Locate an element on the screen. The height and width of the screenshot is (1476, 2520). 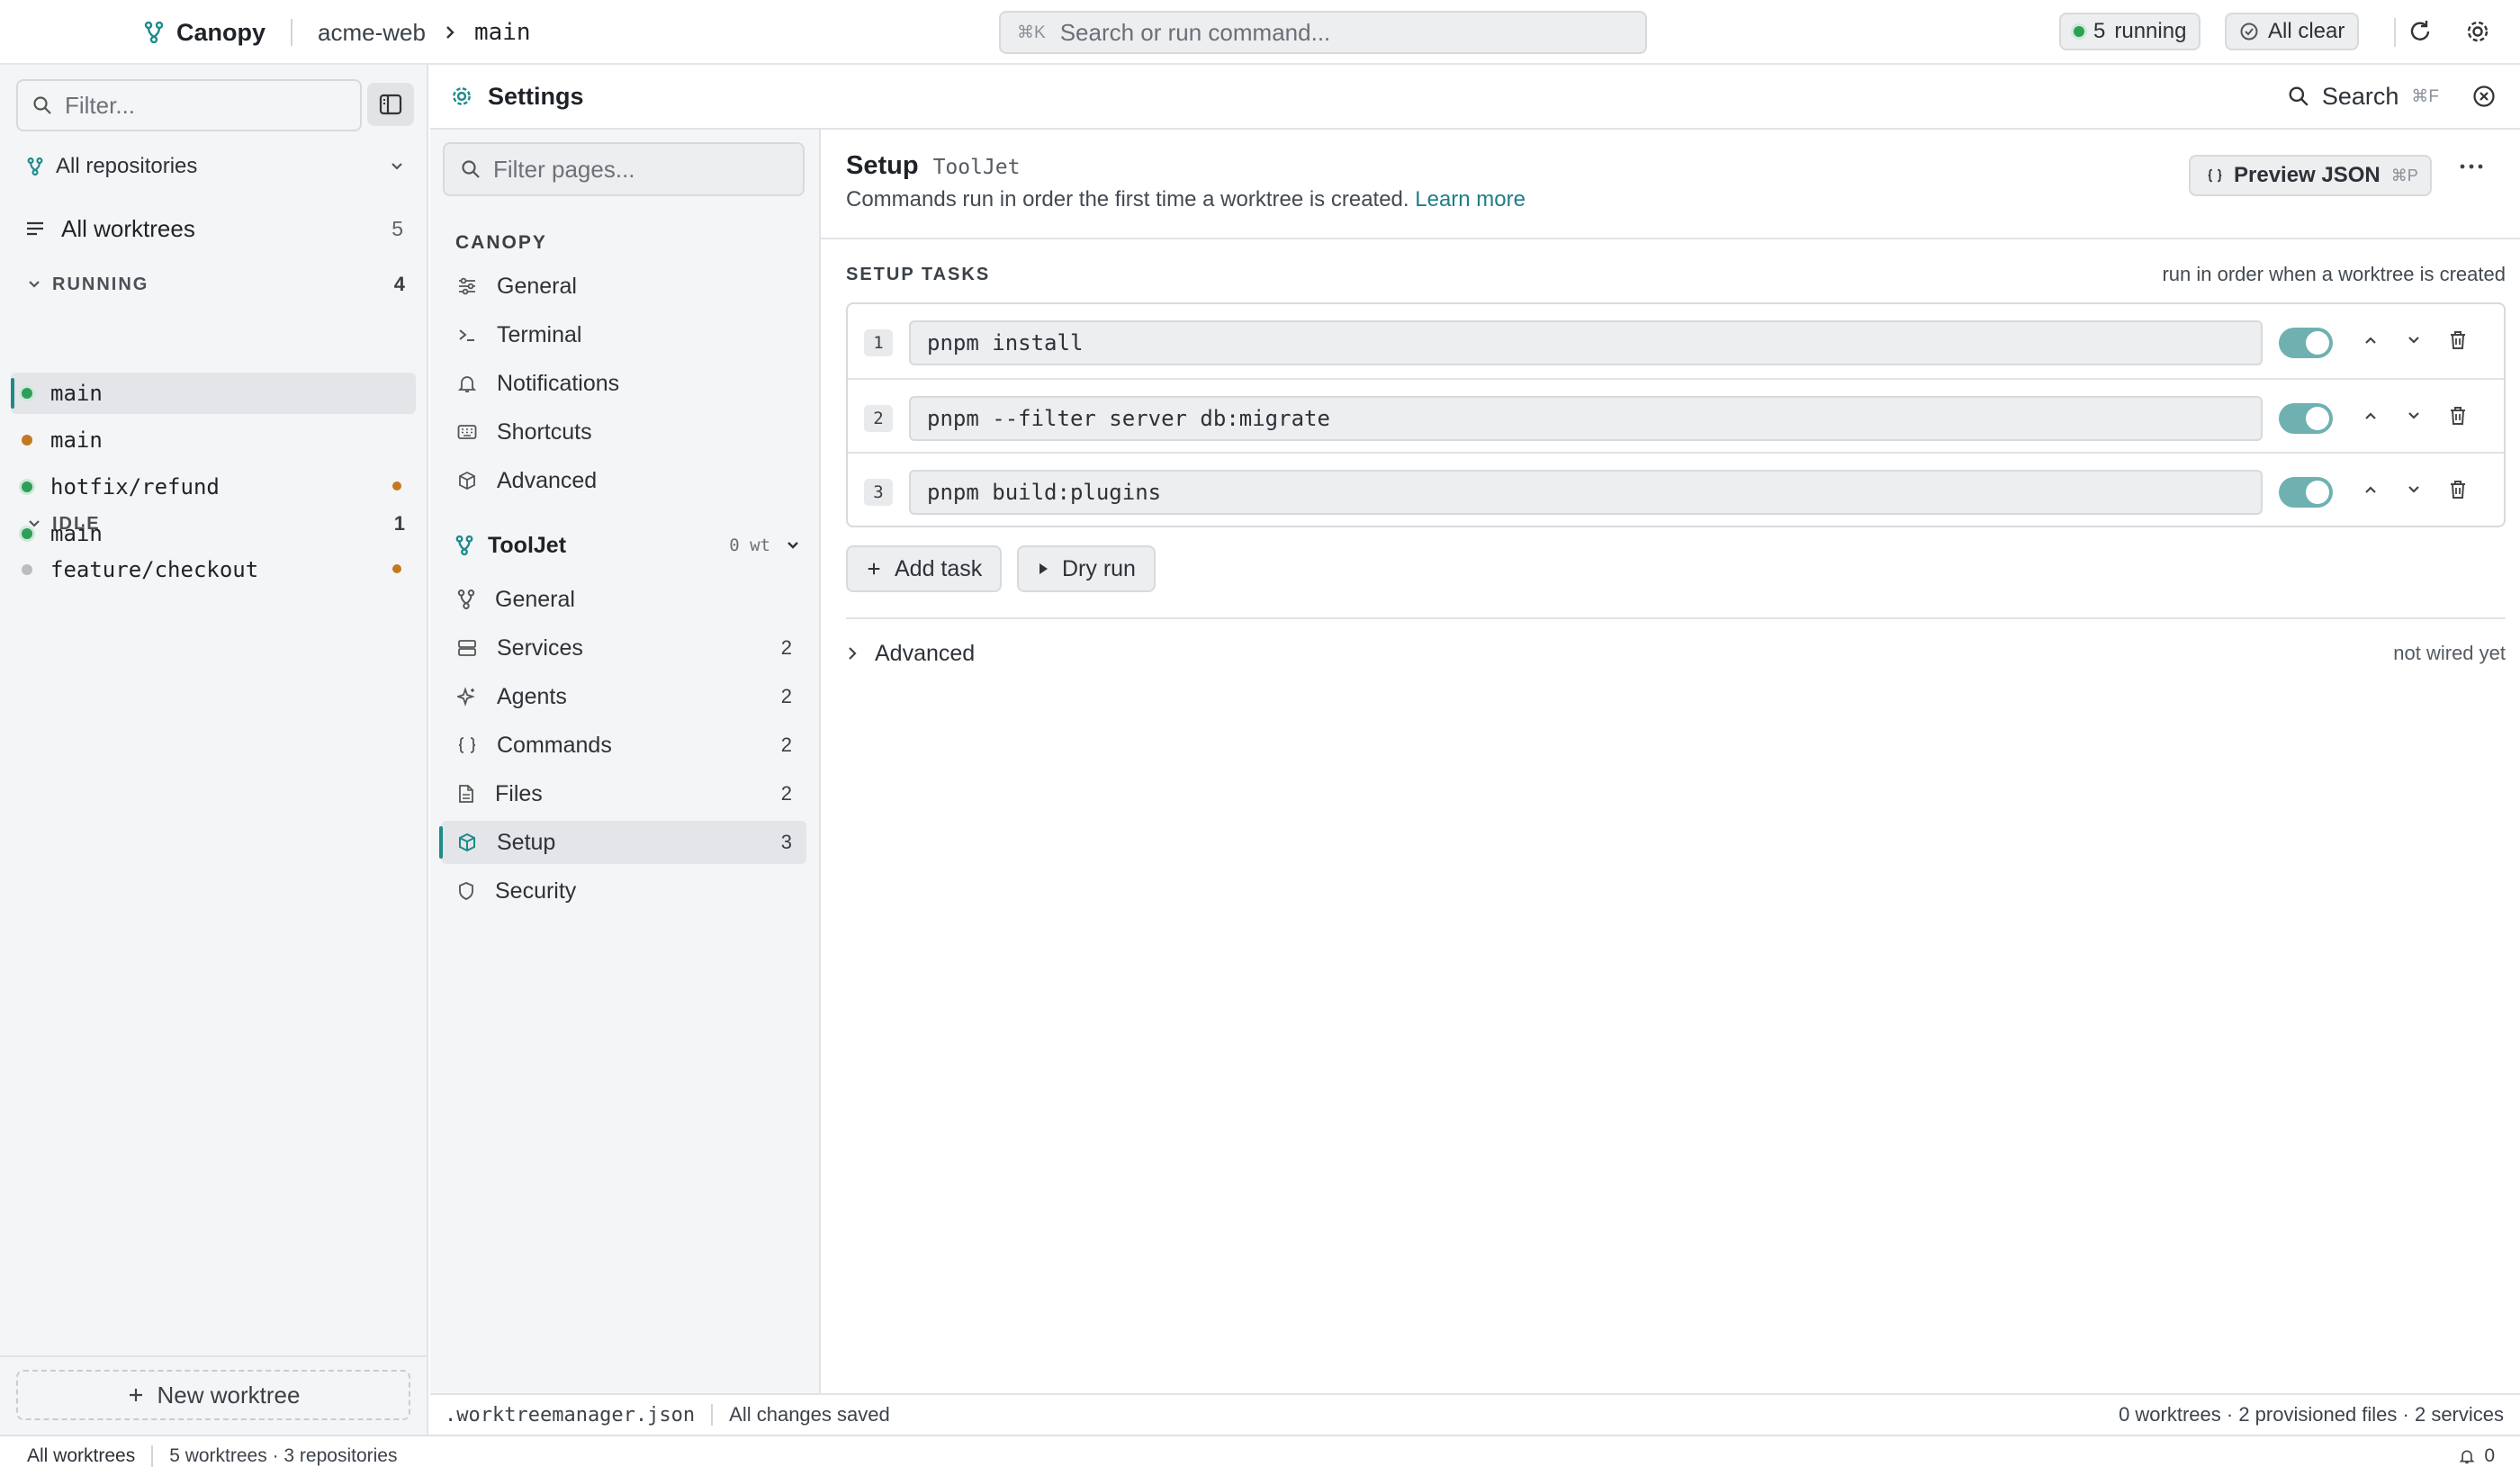
app-name: Canopy is located at coordinates (221, 32).